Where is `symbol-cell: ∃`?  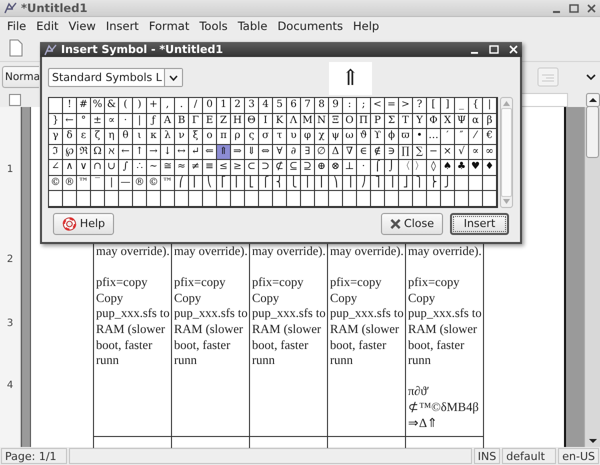
symbol-cell: ∃ is located at coordinates (308, 152).